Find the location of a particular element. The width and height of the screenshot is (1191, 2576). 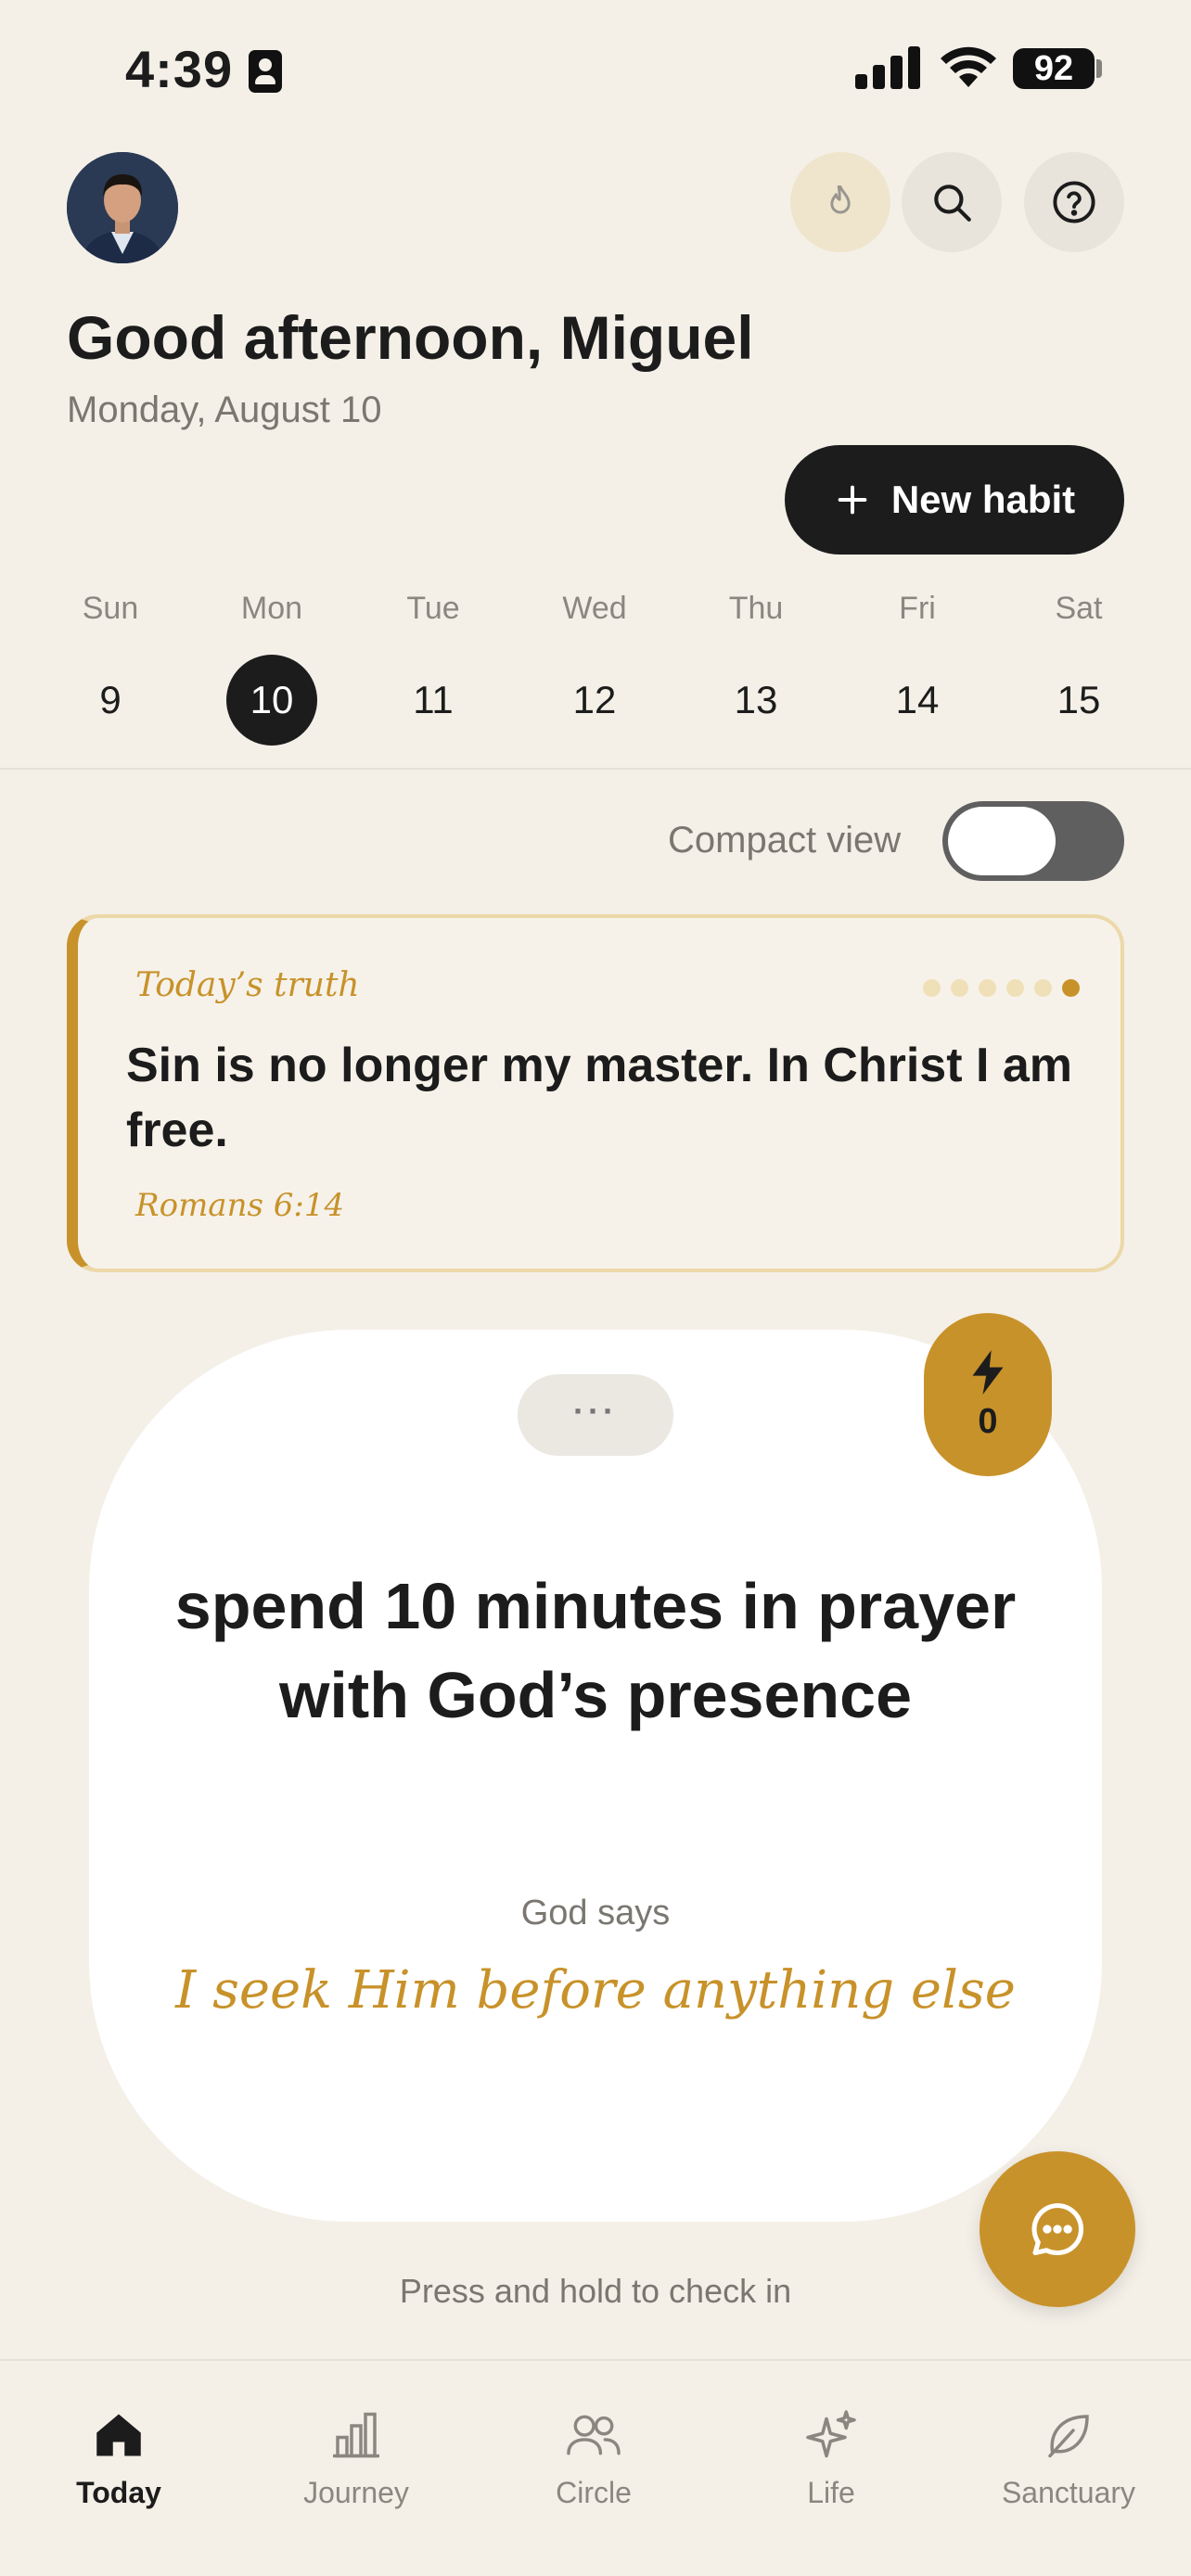

section-divider is located at coordinates (595, 769).